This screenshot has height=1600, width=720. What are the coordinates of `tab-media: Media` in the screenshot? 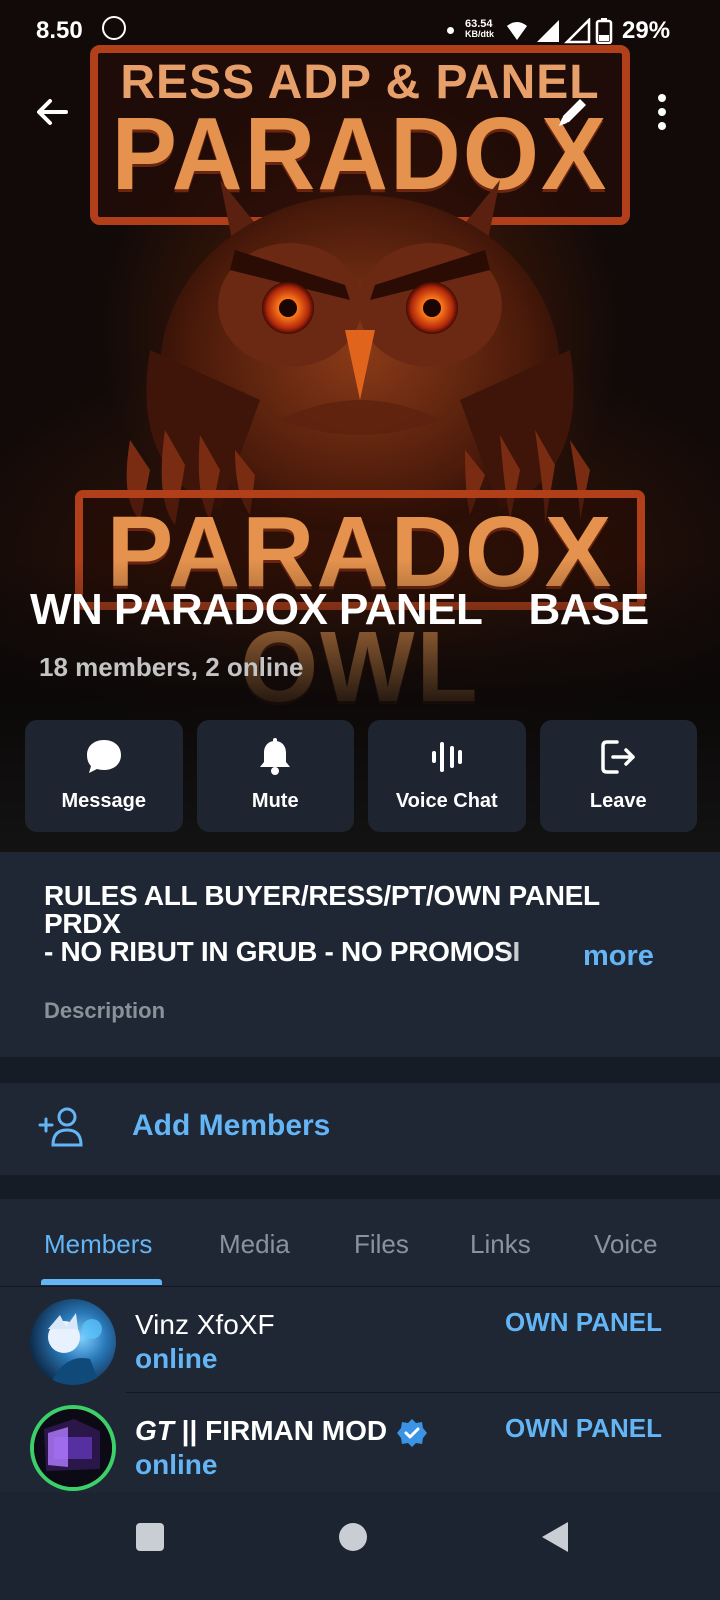 It's located at (254, 1244).